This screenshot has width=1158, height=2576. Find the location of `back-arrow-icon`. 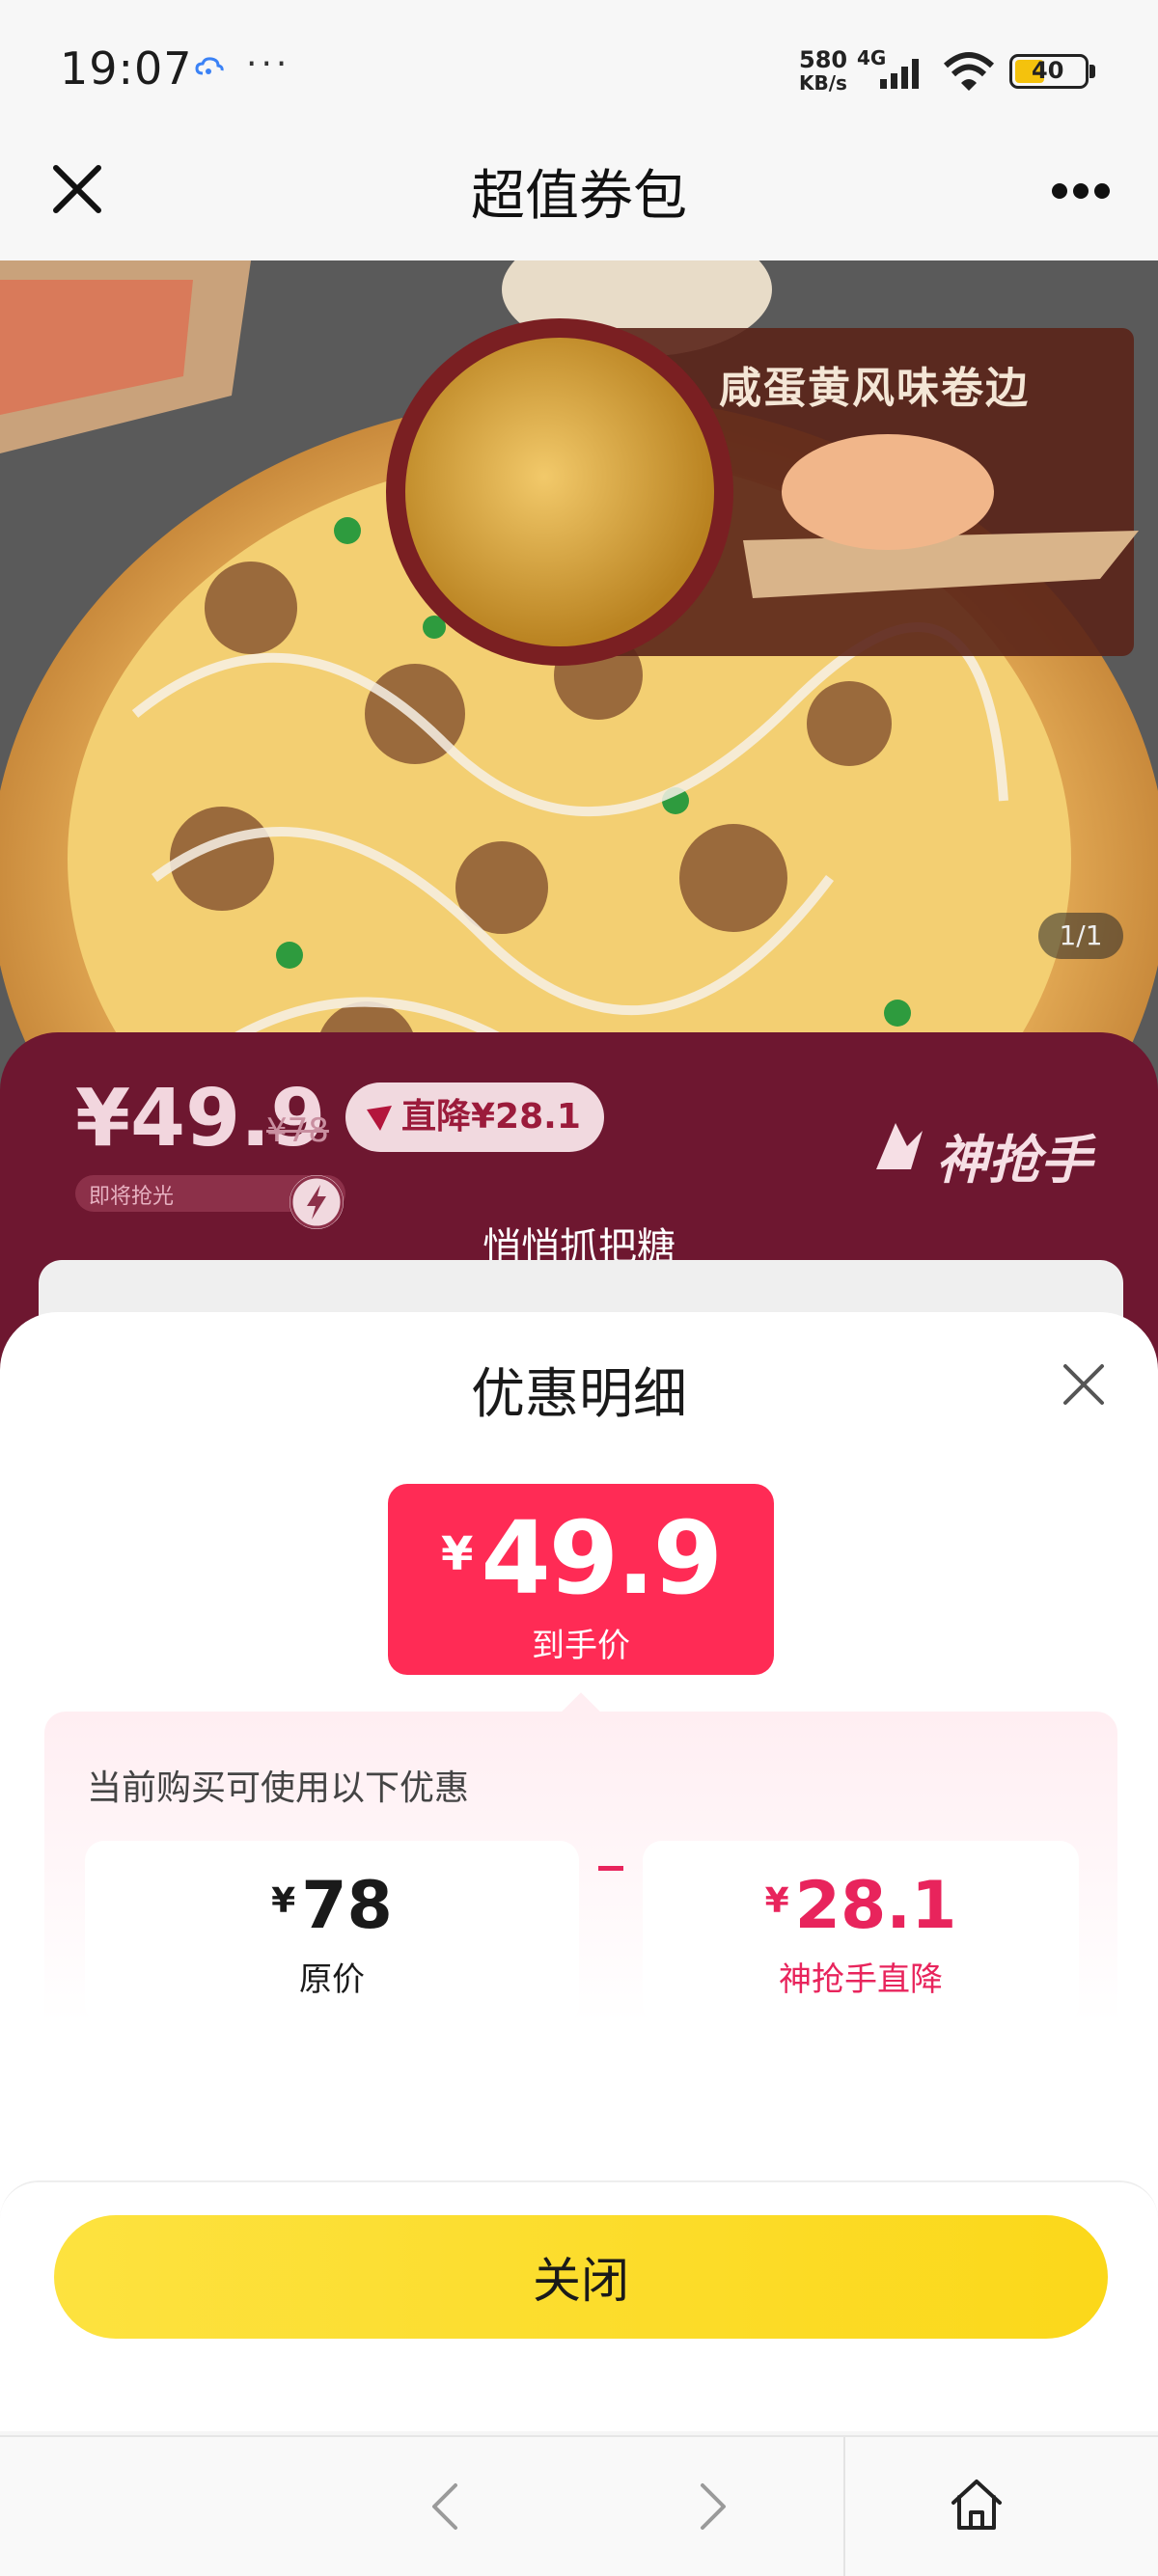

back-arrow-icon is located at coordinates (446, 2507).